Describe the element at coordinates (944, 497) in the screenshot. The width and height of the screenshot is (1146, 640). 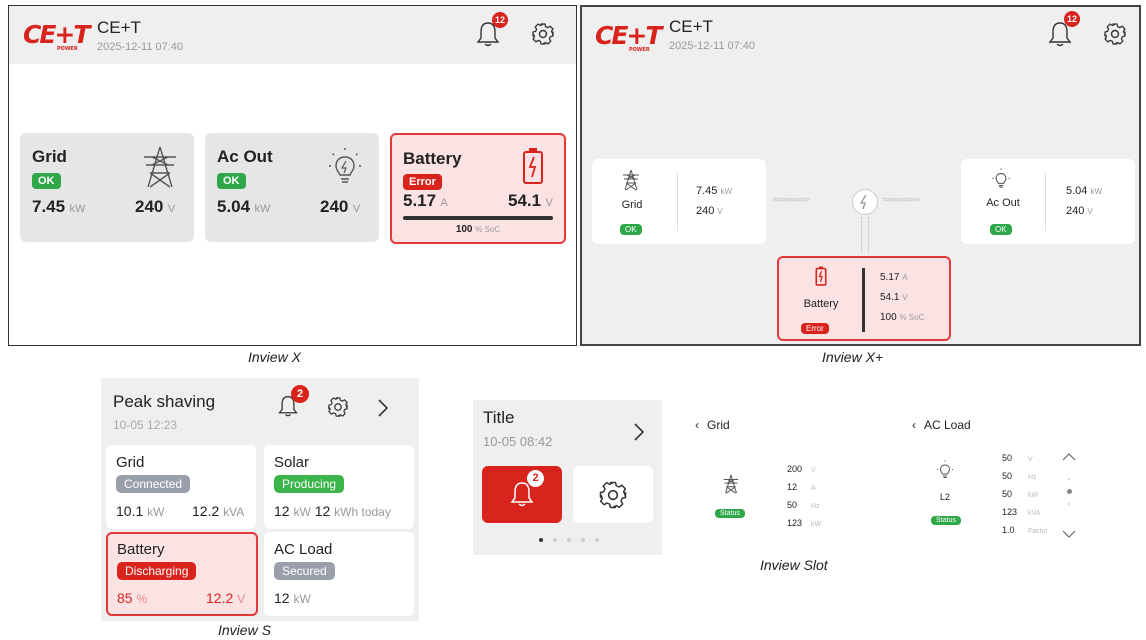
I see `phase-label: L2` at that location.